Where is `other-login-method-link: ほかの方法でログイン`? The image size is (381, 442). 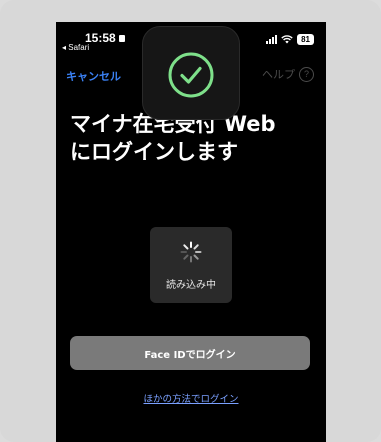
other-login-method-link: ほかの方法でログイン is located at coordinates (191, 398).